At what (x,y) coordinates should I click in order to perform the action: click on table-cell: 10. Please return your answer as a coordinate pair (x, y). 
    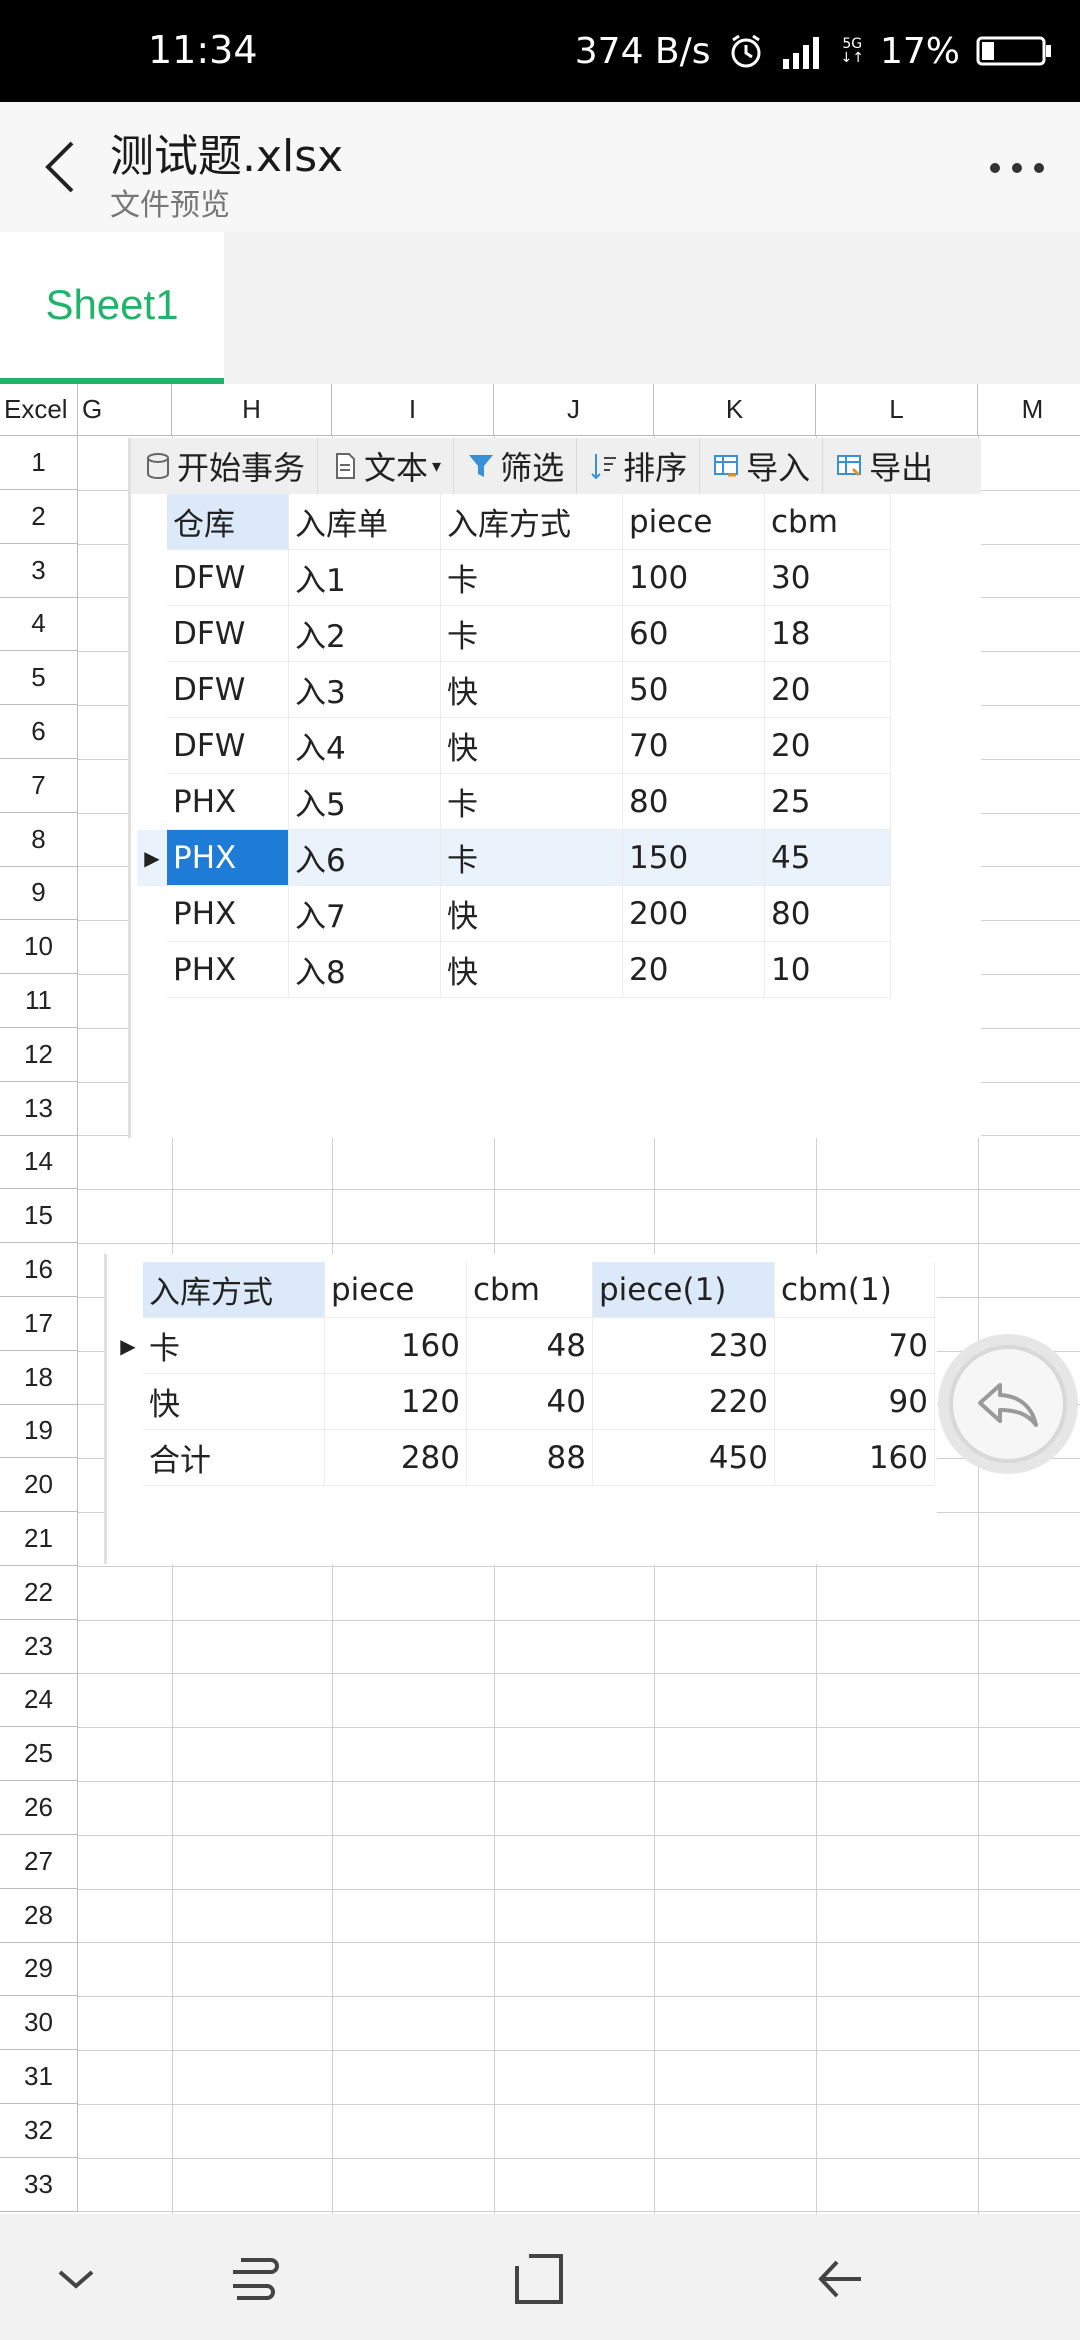
    Looking at the image, I should click on (828, 970).